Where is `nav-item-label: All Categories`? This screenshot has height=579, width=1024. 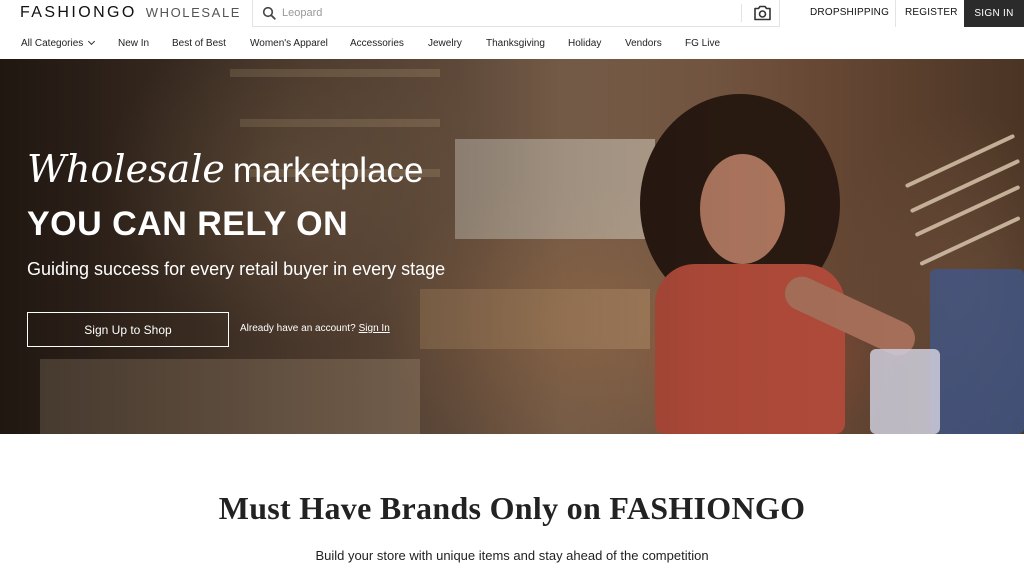
nav-item-label: All Categories is located at coordinates (52, 43).